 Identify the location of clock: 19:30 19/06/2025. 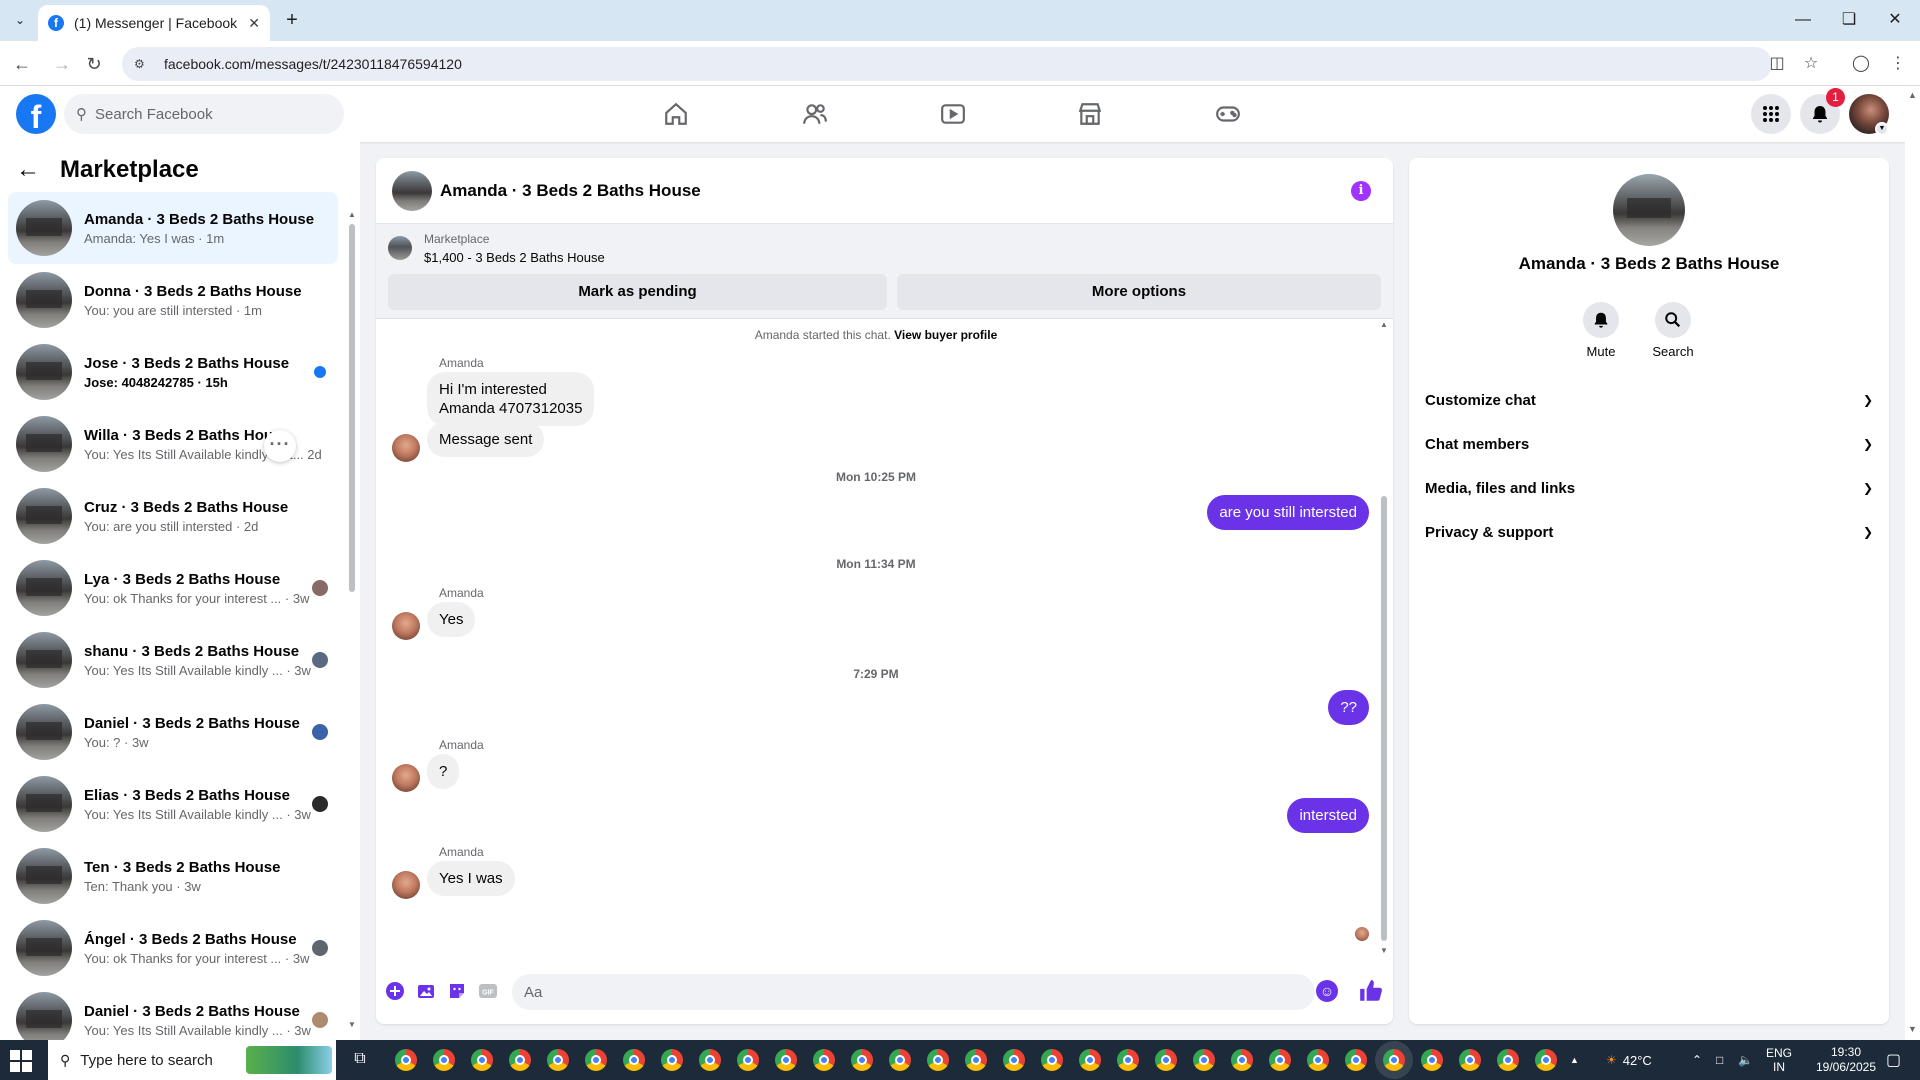
(1846, 1060).